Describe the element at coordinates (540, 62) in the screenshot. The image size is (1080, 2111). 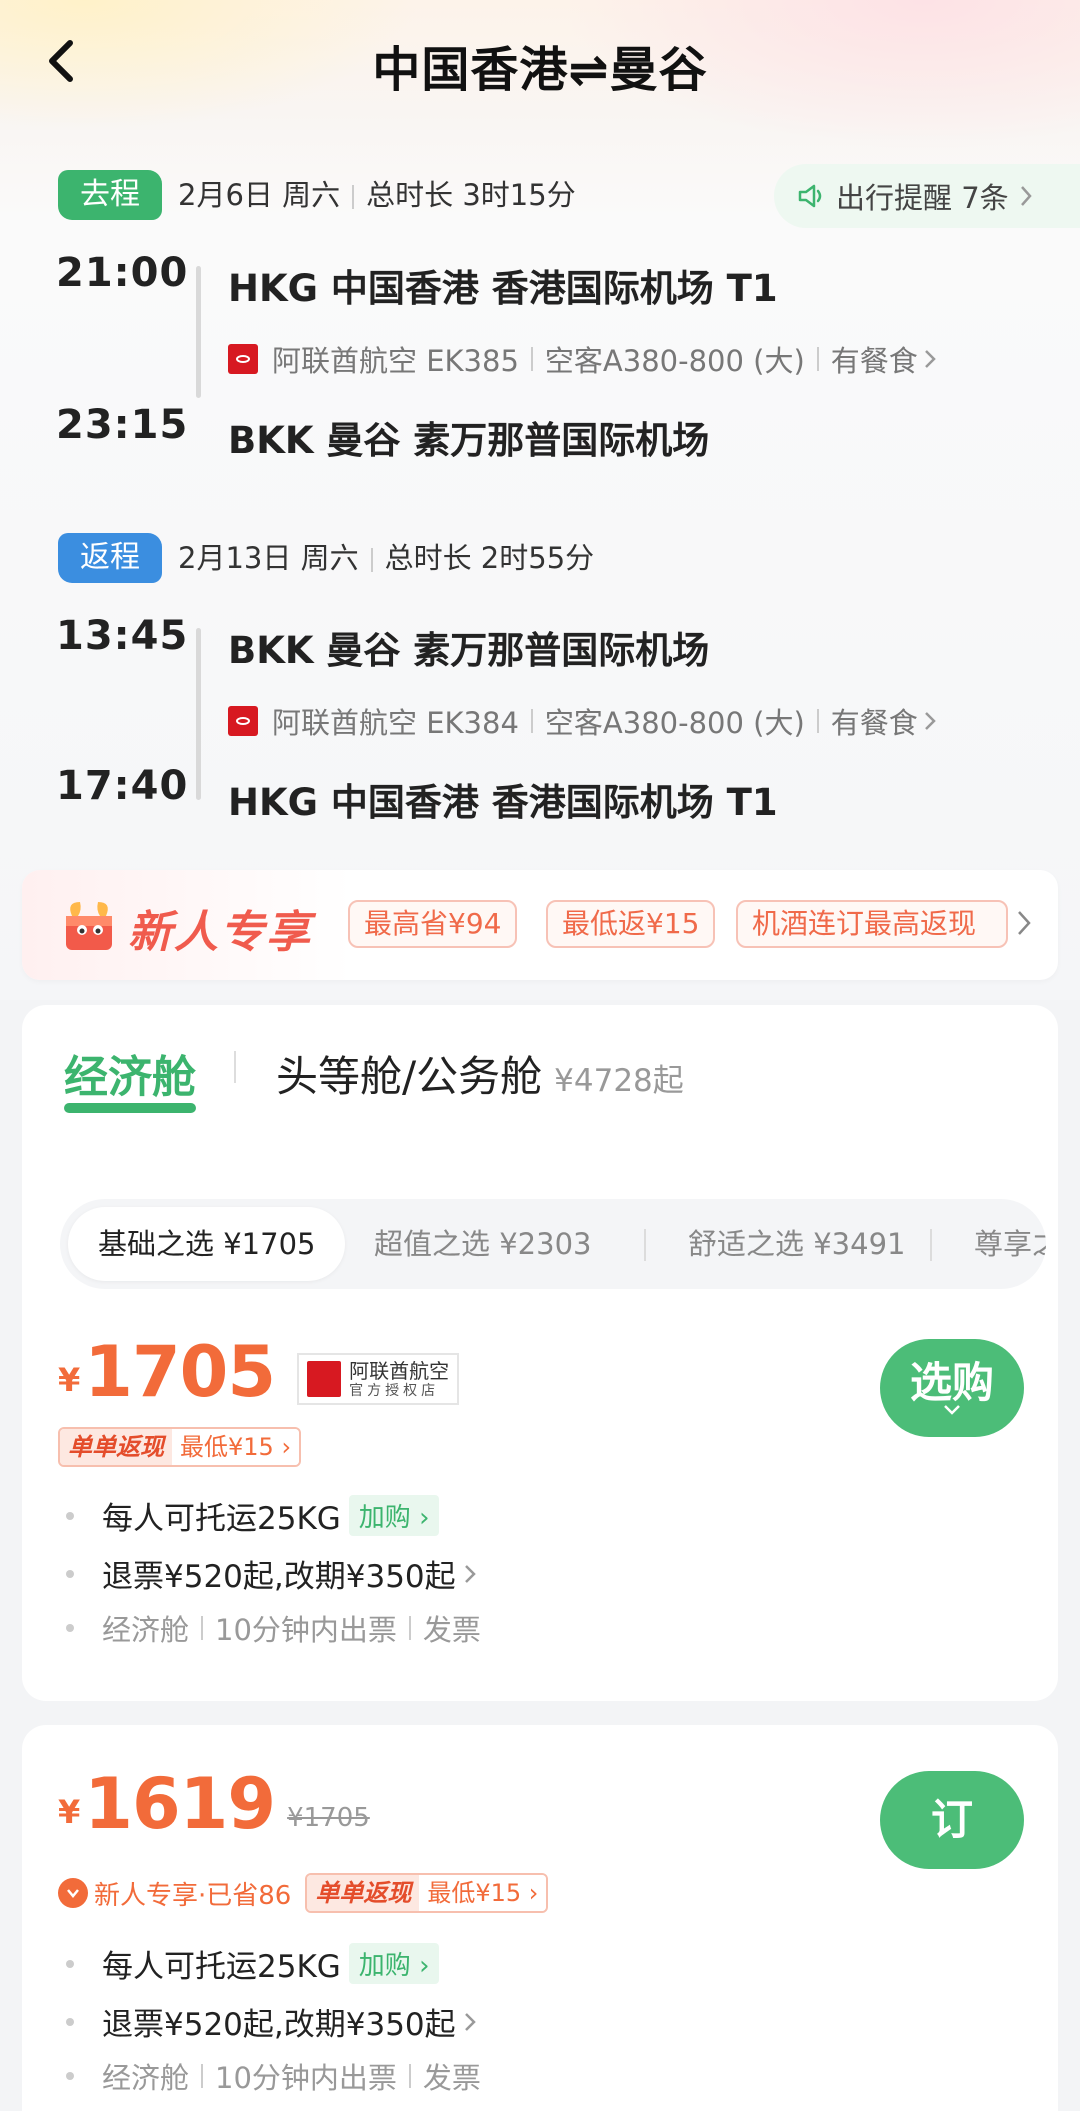
I see `header: 中国香港⇌曼谷` at that location.